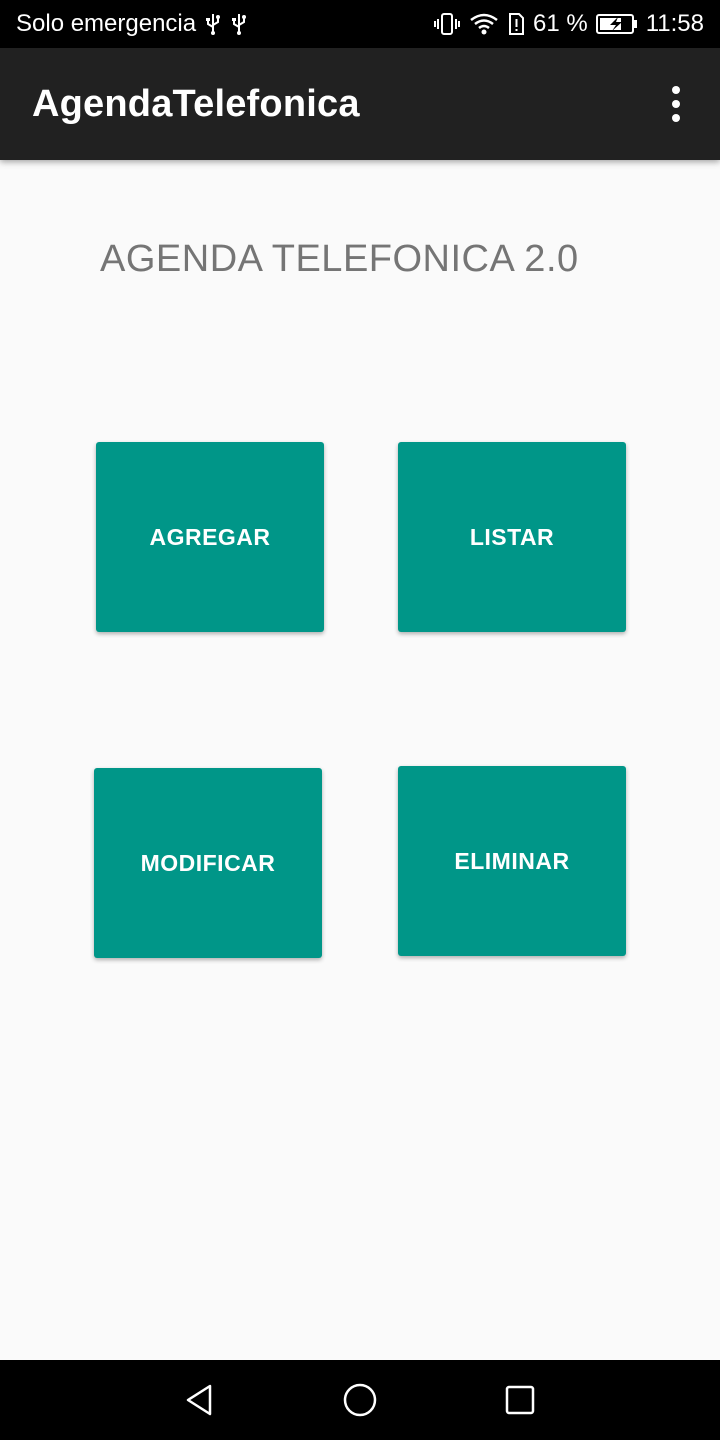 This screenshot has height=1440, width=720. I want to click on home-icon, so click(360, 1400).